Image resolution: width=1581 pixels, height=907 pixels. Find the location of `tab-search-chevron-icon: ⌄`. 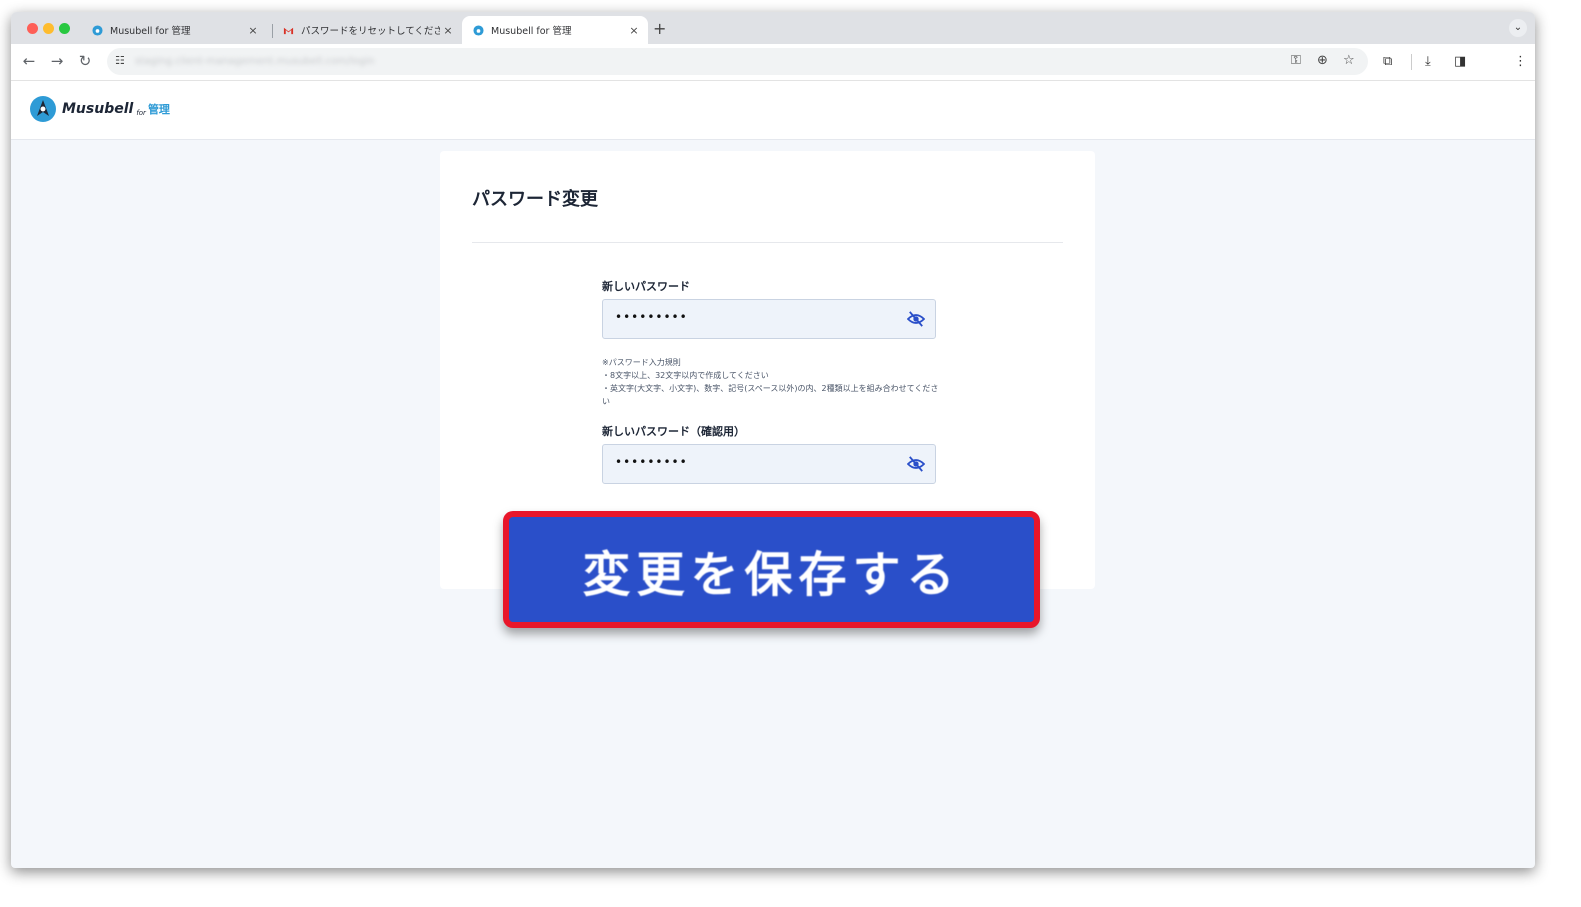

tab-search-chevron-icon: ⌄ is located at coordinates (1518, 28).